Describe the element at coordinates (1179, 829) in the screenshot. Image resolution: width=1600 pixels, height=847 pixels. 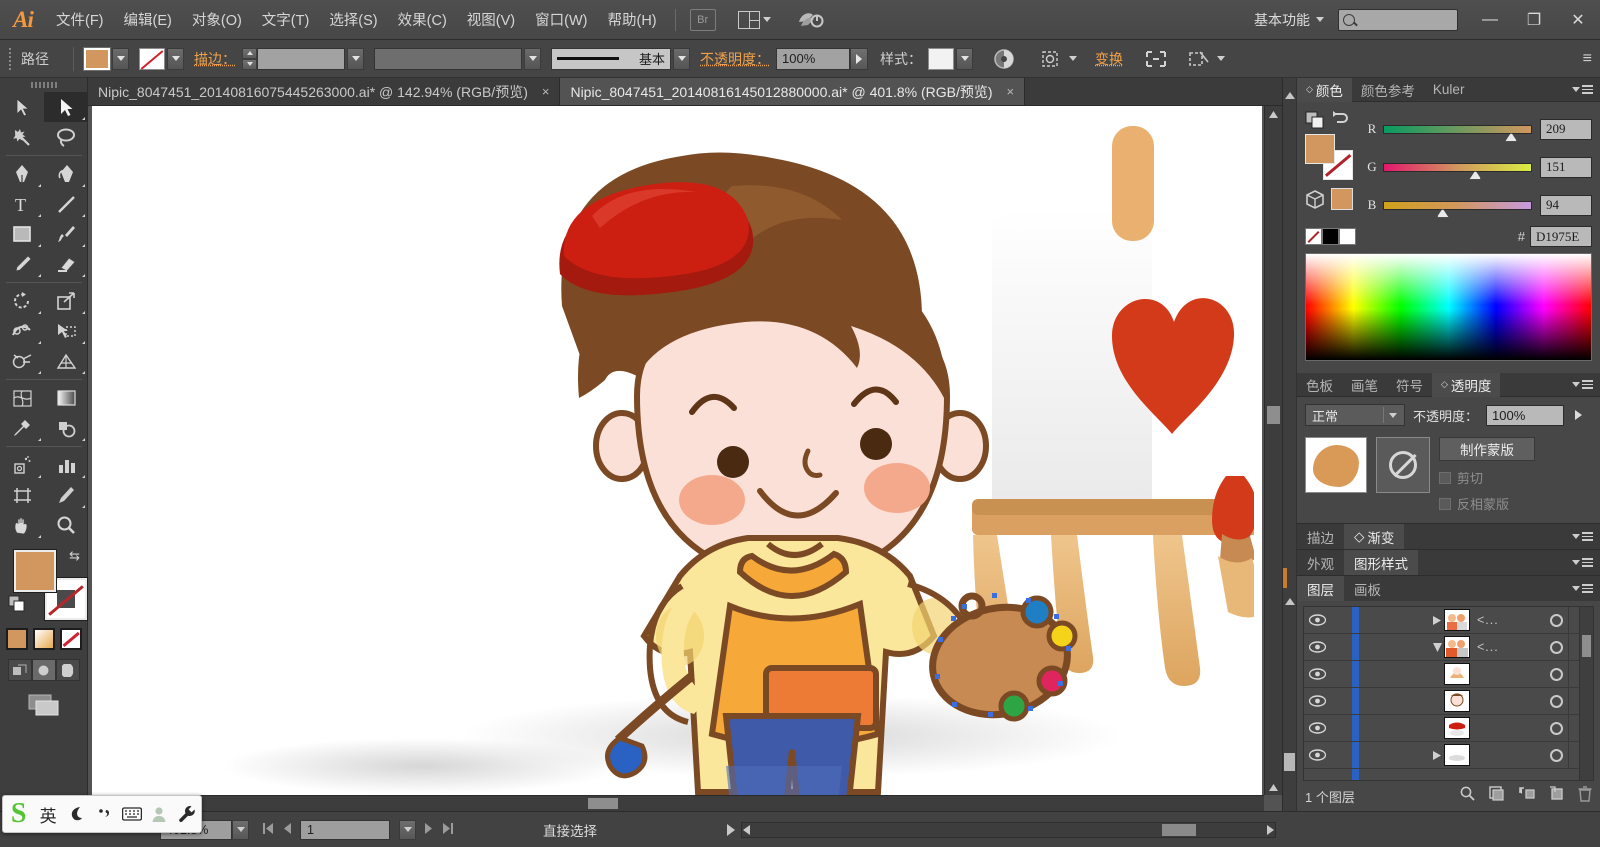
I see `status-scroll-thumb` at that location.